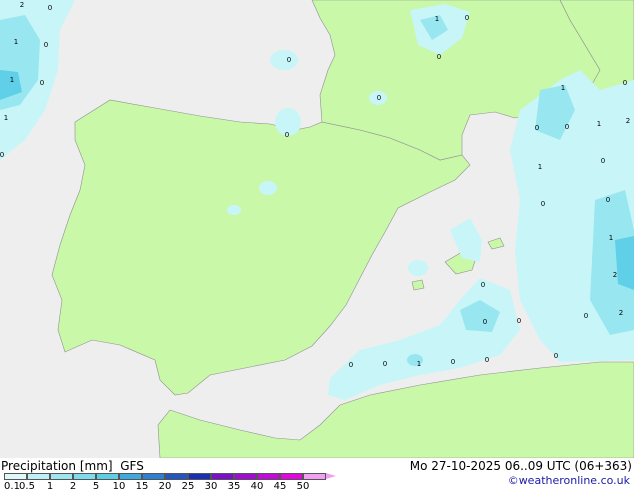  Describe the element at coordinates (188, 486) in the screenshot. I see `scale-tick-label: 25` at that location.